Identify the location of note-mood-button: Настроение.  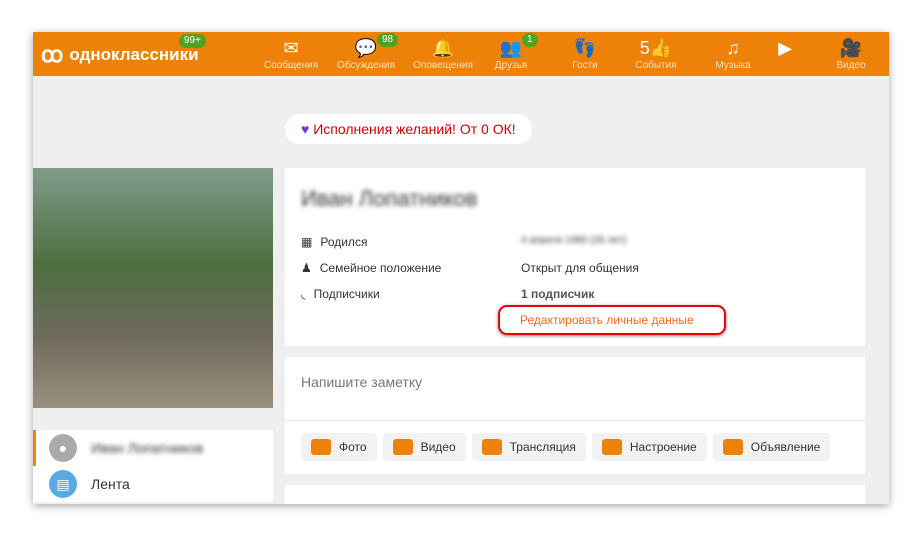
(649, 447).